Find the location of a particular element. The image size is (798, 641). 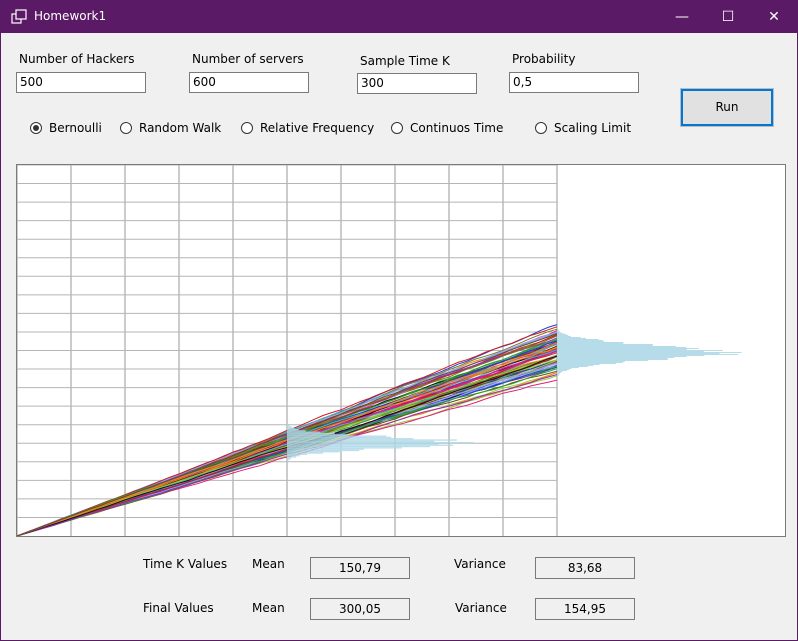

final-variance-value: 154,95 is located at coordinates (585, 609).